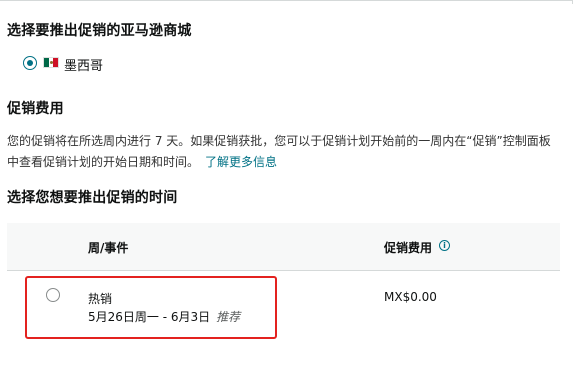  What do you see at coordinates (286, 2) in the screenshot?
I see `top-border` at bounding box center [286, 2].